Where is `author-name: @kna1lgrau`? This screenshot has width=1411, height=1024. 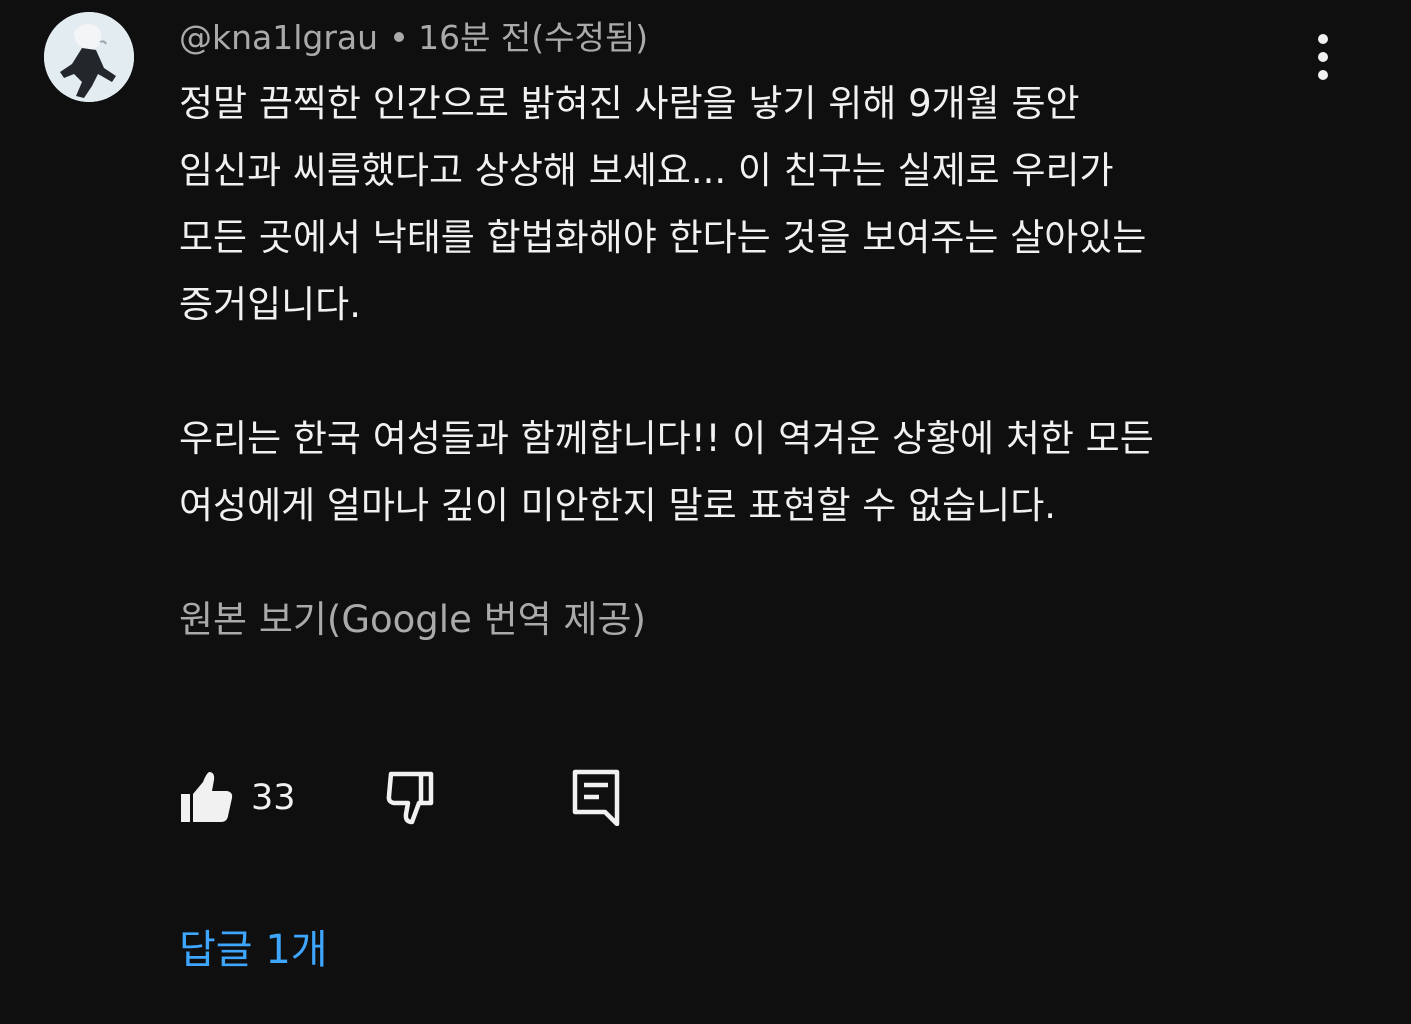 author-name: @kna1lgrau is located at coordinates (278, 37).